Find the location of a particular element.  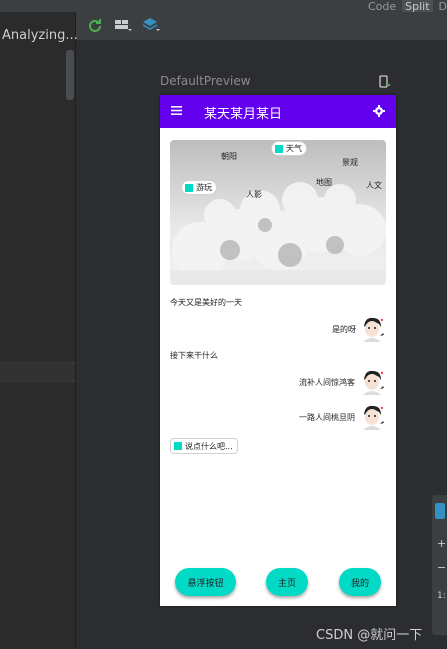

zoom-controls: + − 1: is located at coordinates (439, 565).